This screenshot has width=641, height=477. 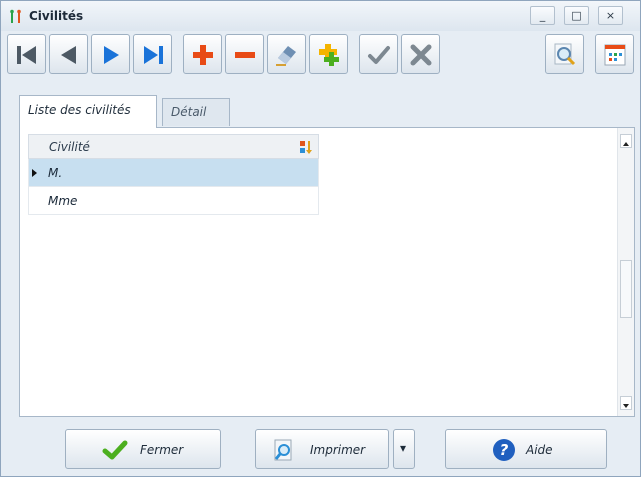 I want to click on print-options-dropdown: ▾, so click(x=404, y=449).